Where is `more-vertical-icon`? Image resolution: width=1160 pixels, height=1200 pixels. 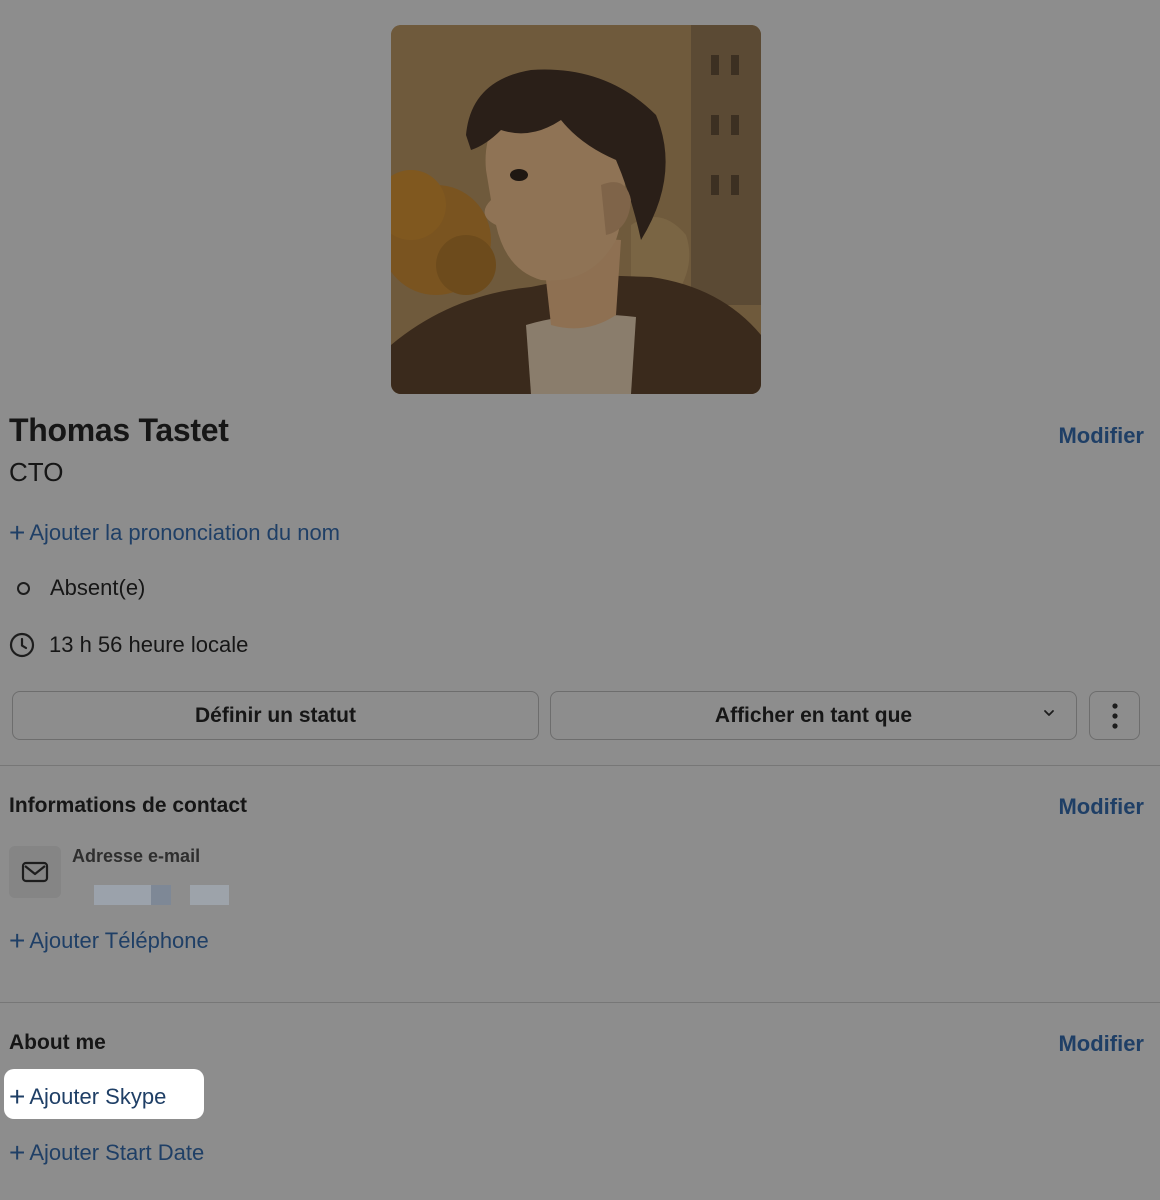 more-vertical-icon is located at coordinates (1114, 715).